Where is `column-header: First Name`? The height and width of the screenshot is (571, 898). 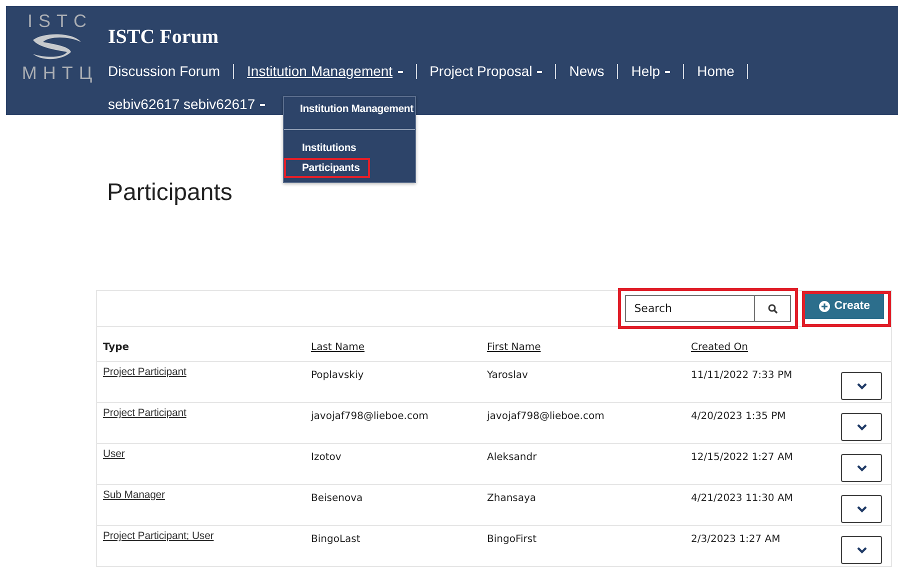
column-header: First Name is located at coordinates (589, 347).